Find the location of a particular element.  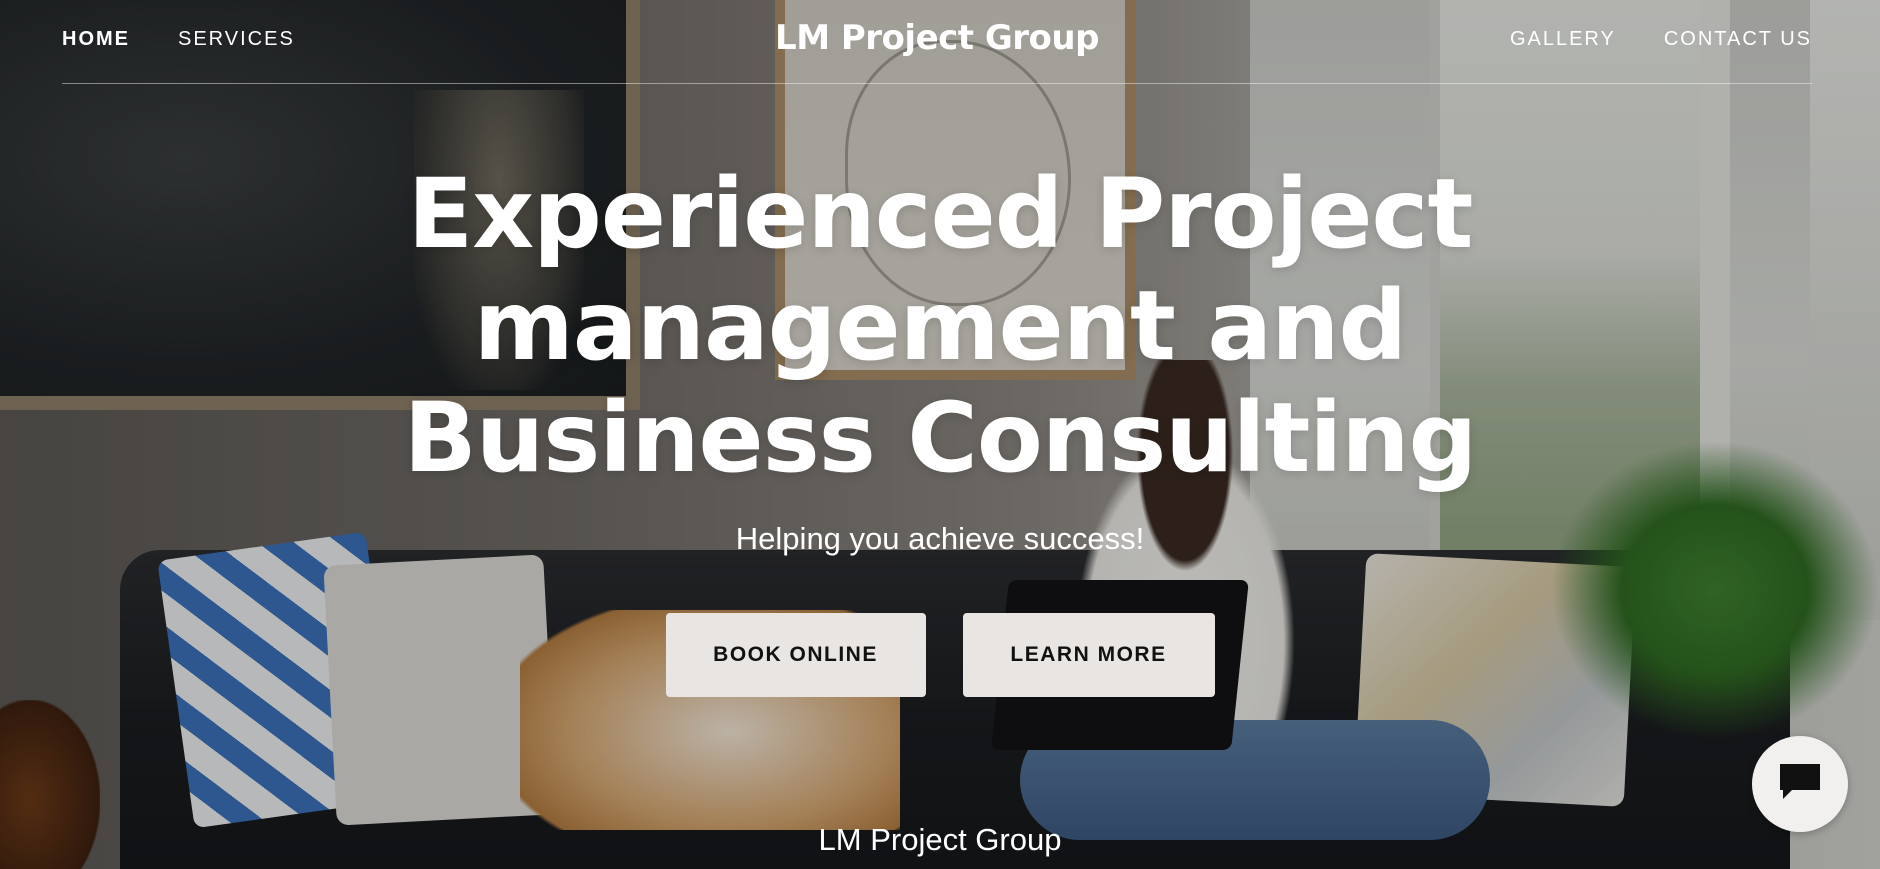

nav-contact-link: CONTACT US is located at coordinates (1738, 39).